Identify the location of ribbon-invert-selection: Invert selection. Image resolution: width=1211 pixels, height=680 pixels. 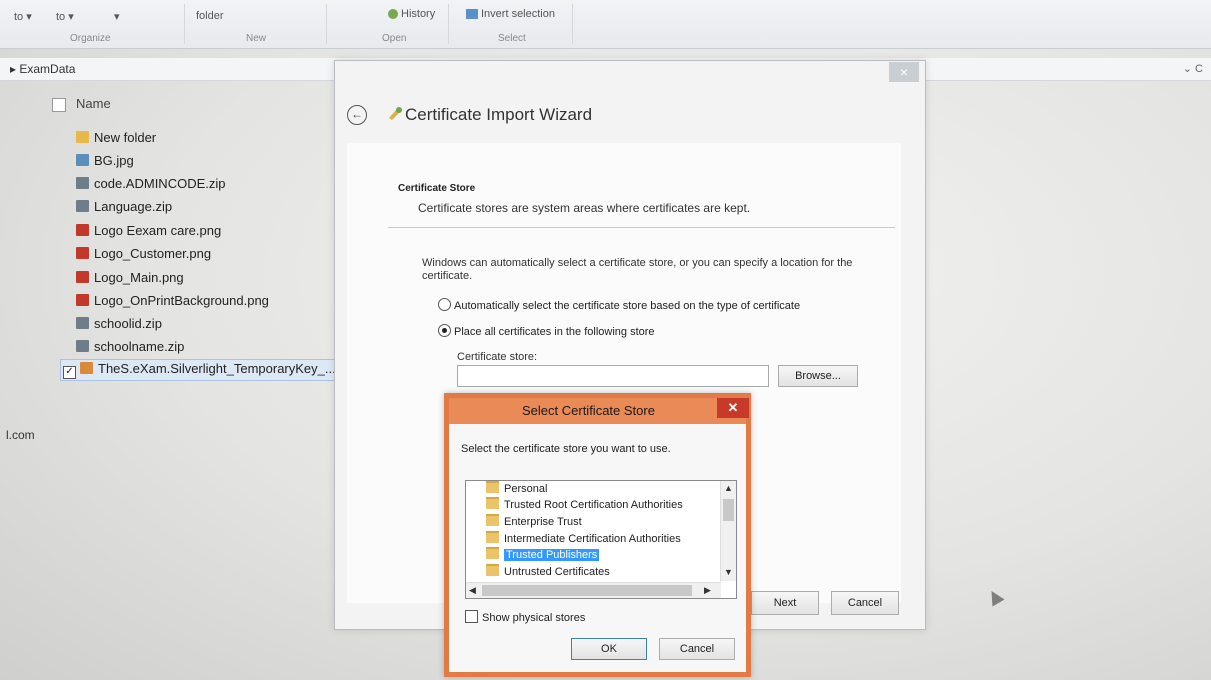
(510, 14).